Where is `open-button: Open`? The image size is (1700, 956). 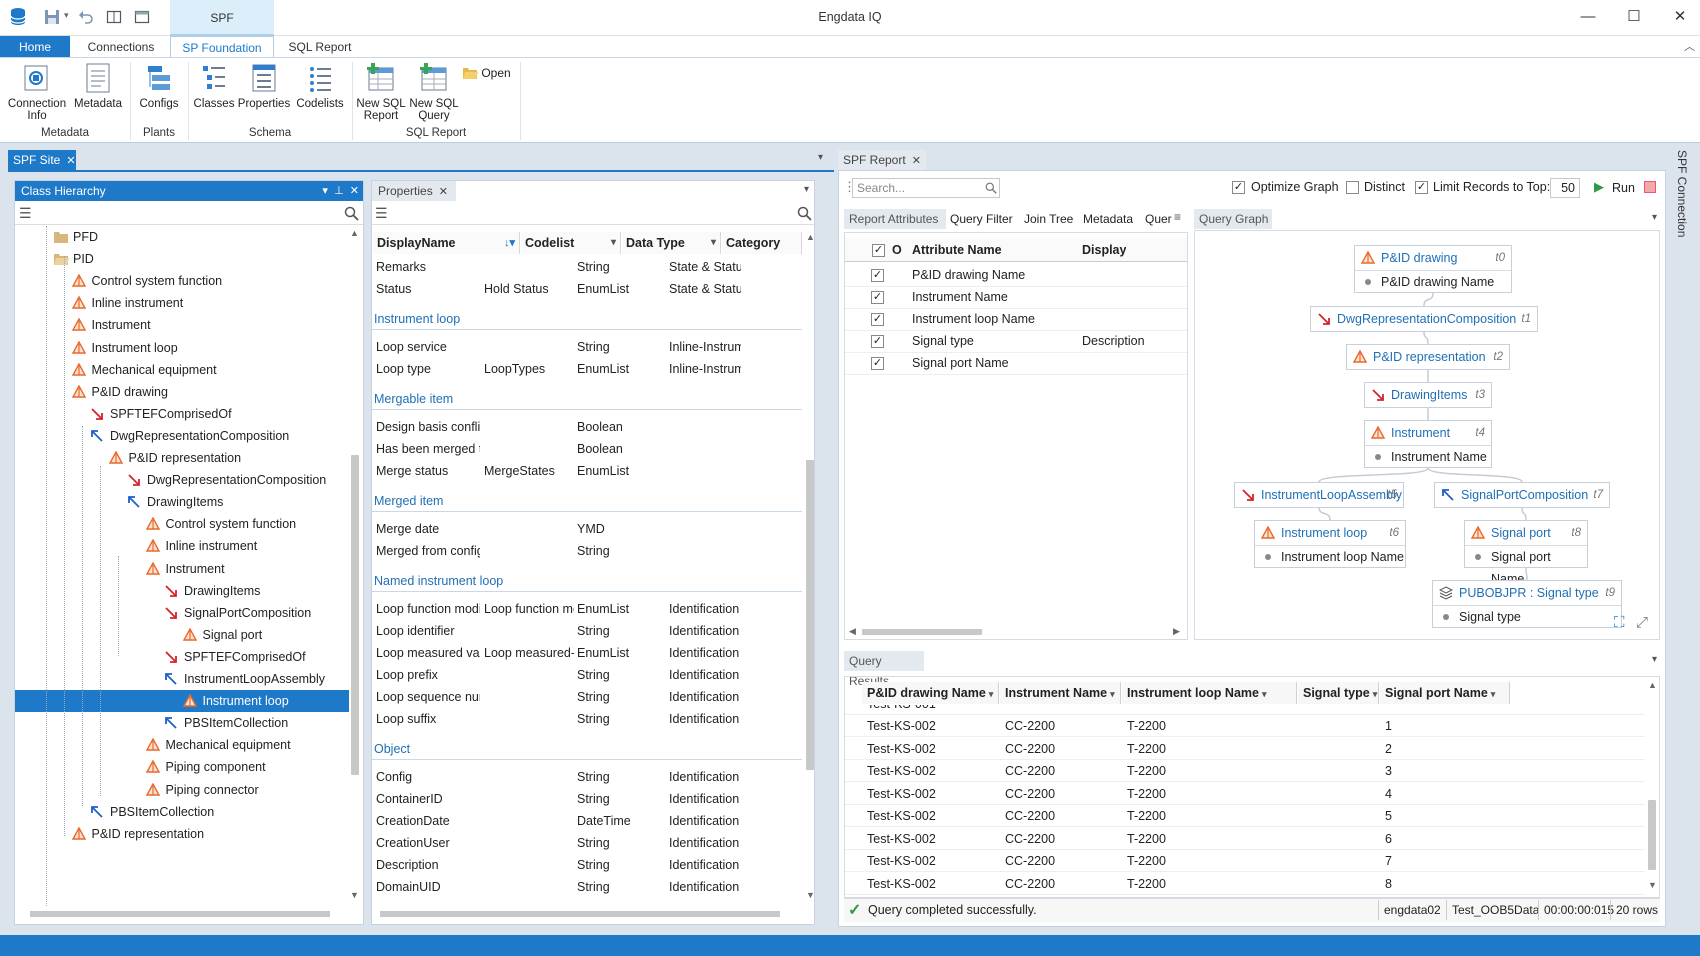 open-button: Open is located at coordinates (486, 73).